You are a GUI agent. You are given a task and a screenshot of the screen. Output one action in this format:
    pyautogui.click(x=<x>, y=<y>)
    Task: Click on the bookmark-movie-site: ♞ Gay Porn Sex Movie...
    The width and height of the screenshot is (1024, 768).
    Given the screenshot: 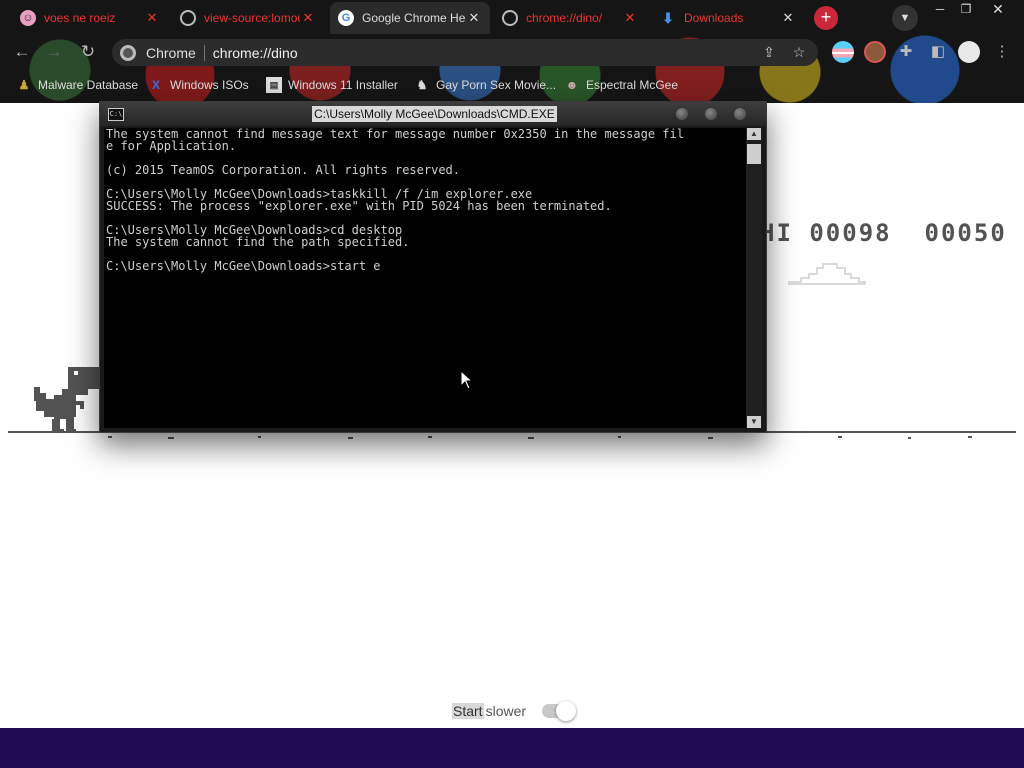 What is the action you would take?
    pyautogui.click(x=485, y=85)
    